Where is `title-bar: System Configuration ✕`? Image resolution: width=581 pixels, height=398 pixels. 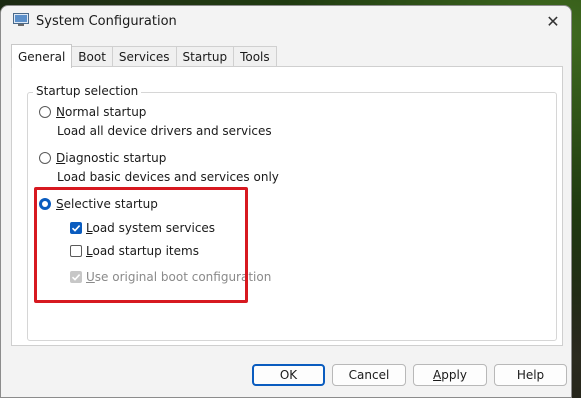
title-bar: System Configuration ✕ is located at coordinates (286, 21).